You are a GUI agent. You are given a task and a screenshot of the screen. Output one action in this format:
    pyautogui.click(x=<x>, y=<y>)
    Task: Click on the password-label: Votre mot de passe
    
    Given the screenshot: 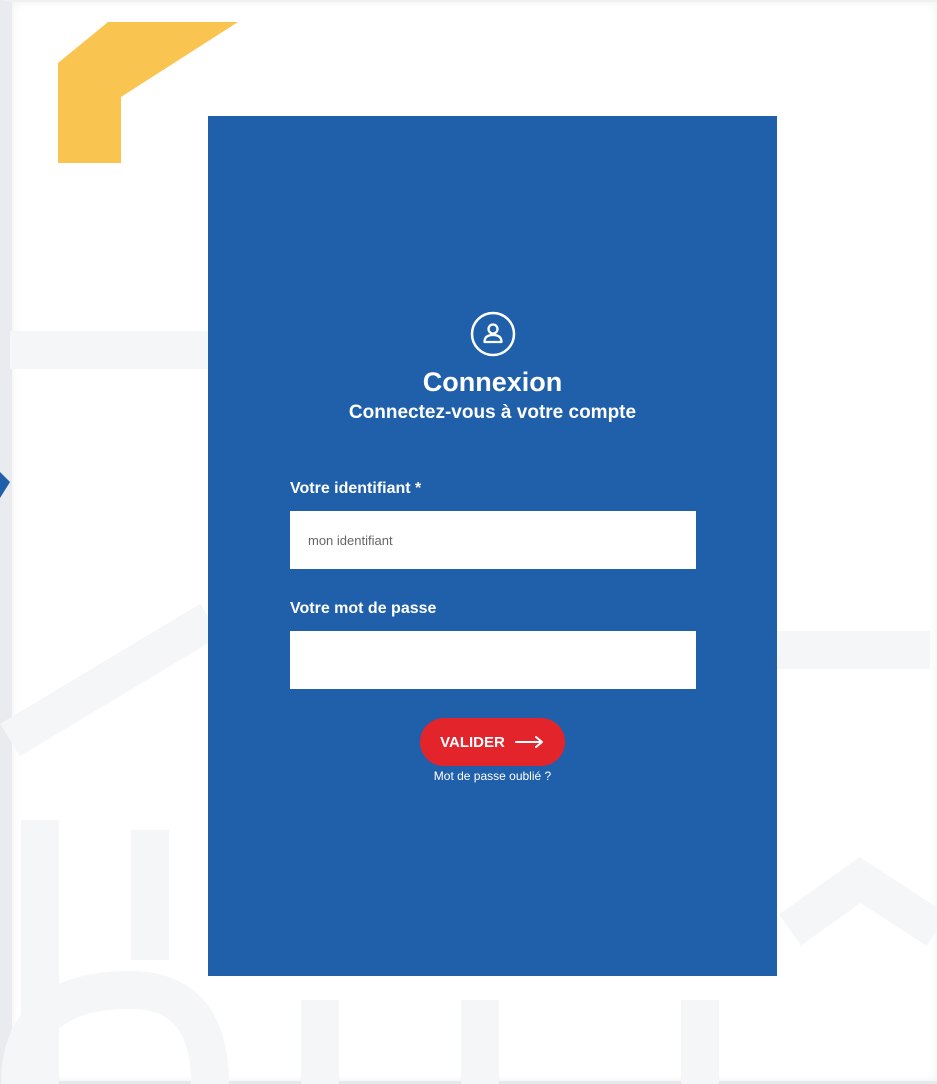 What is the action you would take?
    pyautogui.click(x=363, y=608)
    